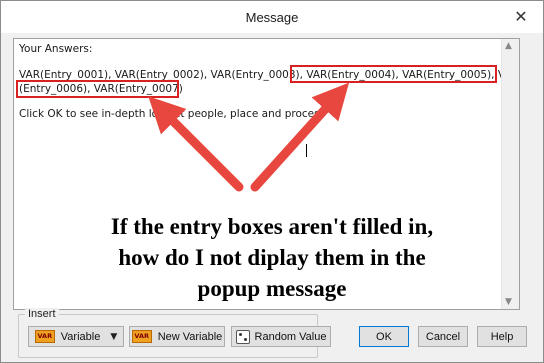  I want to click on annotation-arrows, so click(249, 137).